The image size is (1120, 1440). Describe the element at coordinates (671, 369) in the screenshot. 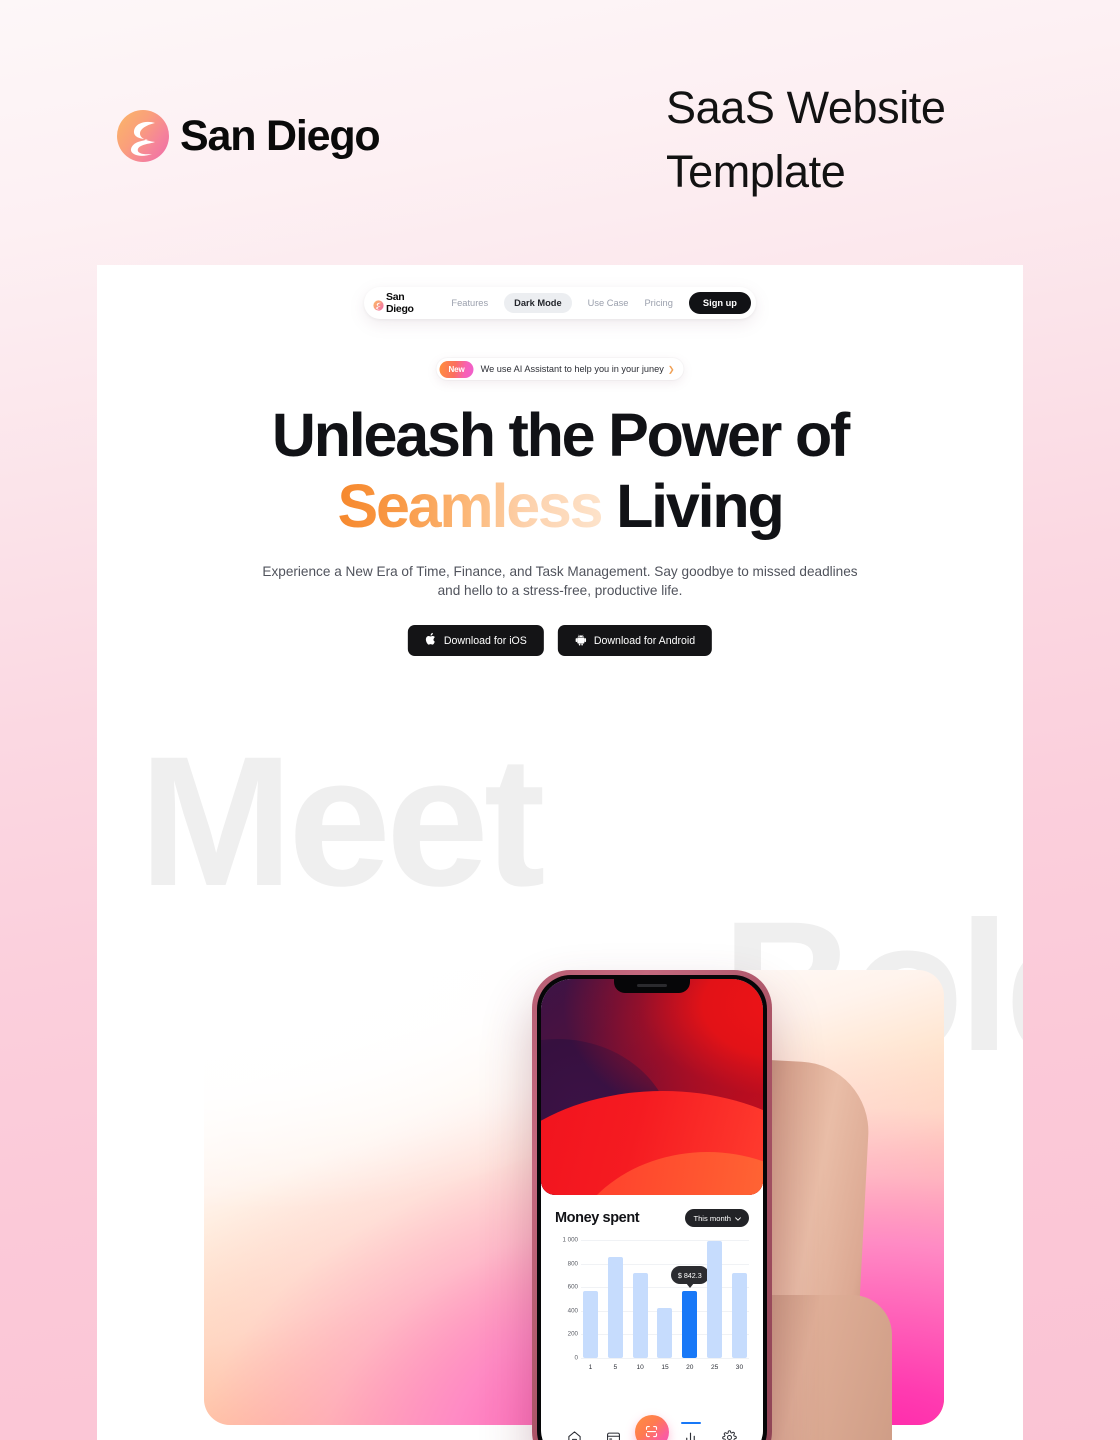

I see `chevron-right-icon: ❯` at that location.